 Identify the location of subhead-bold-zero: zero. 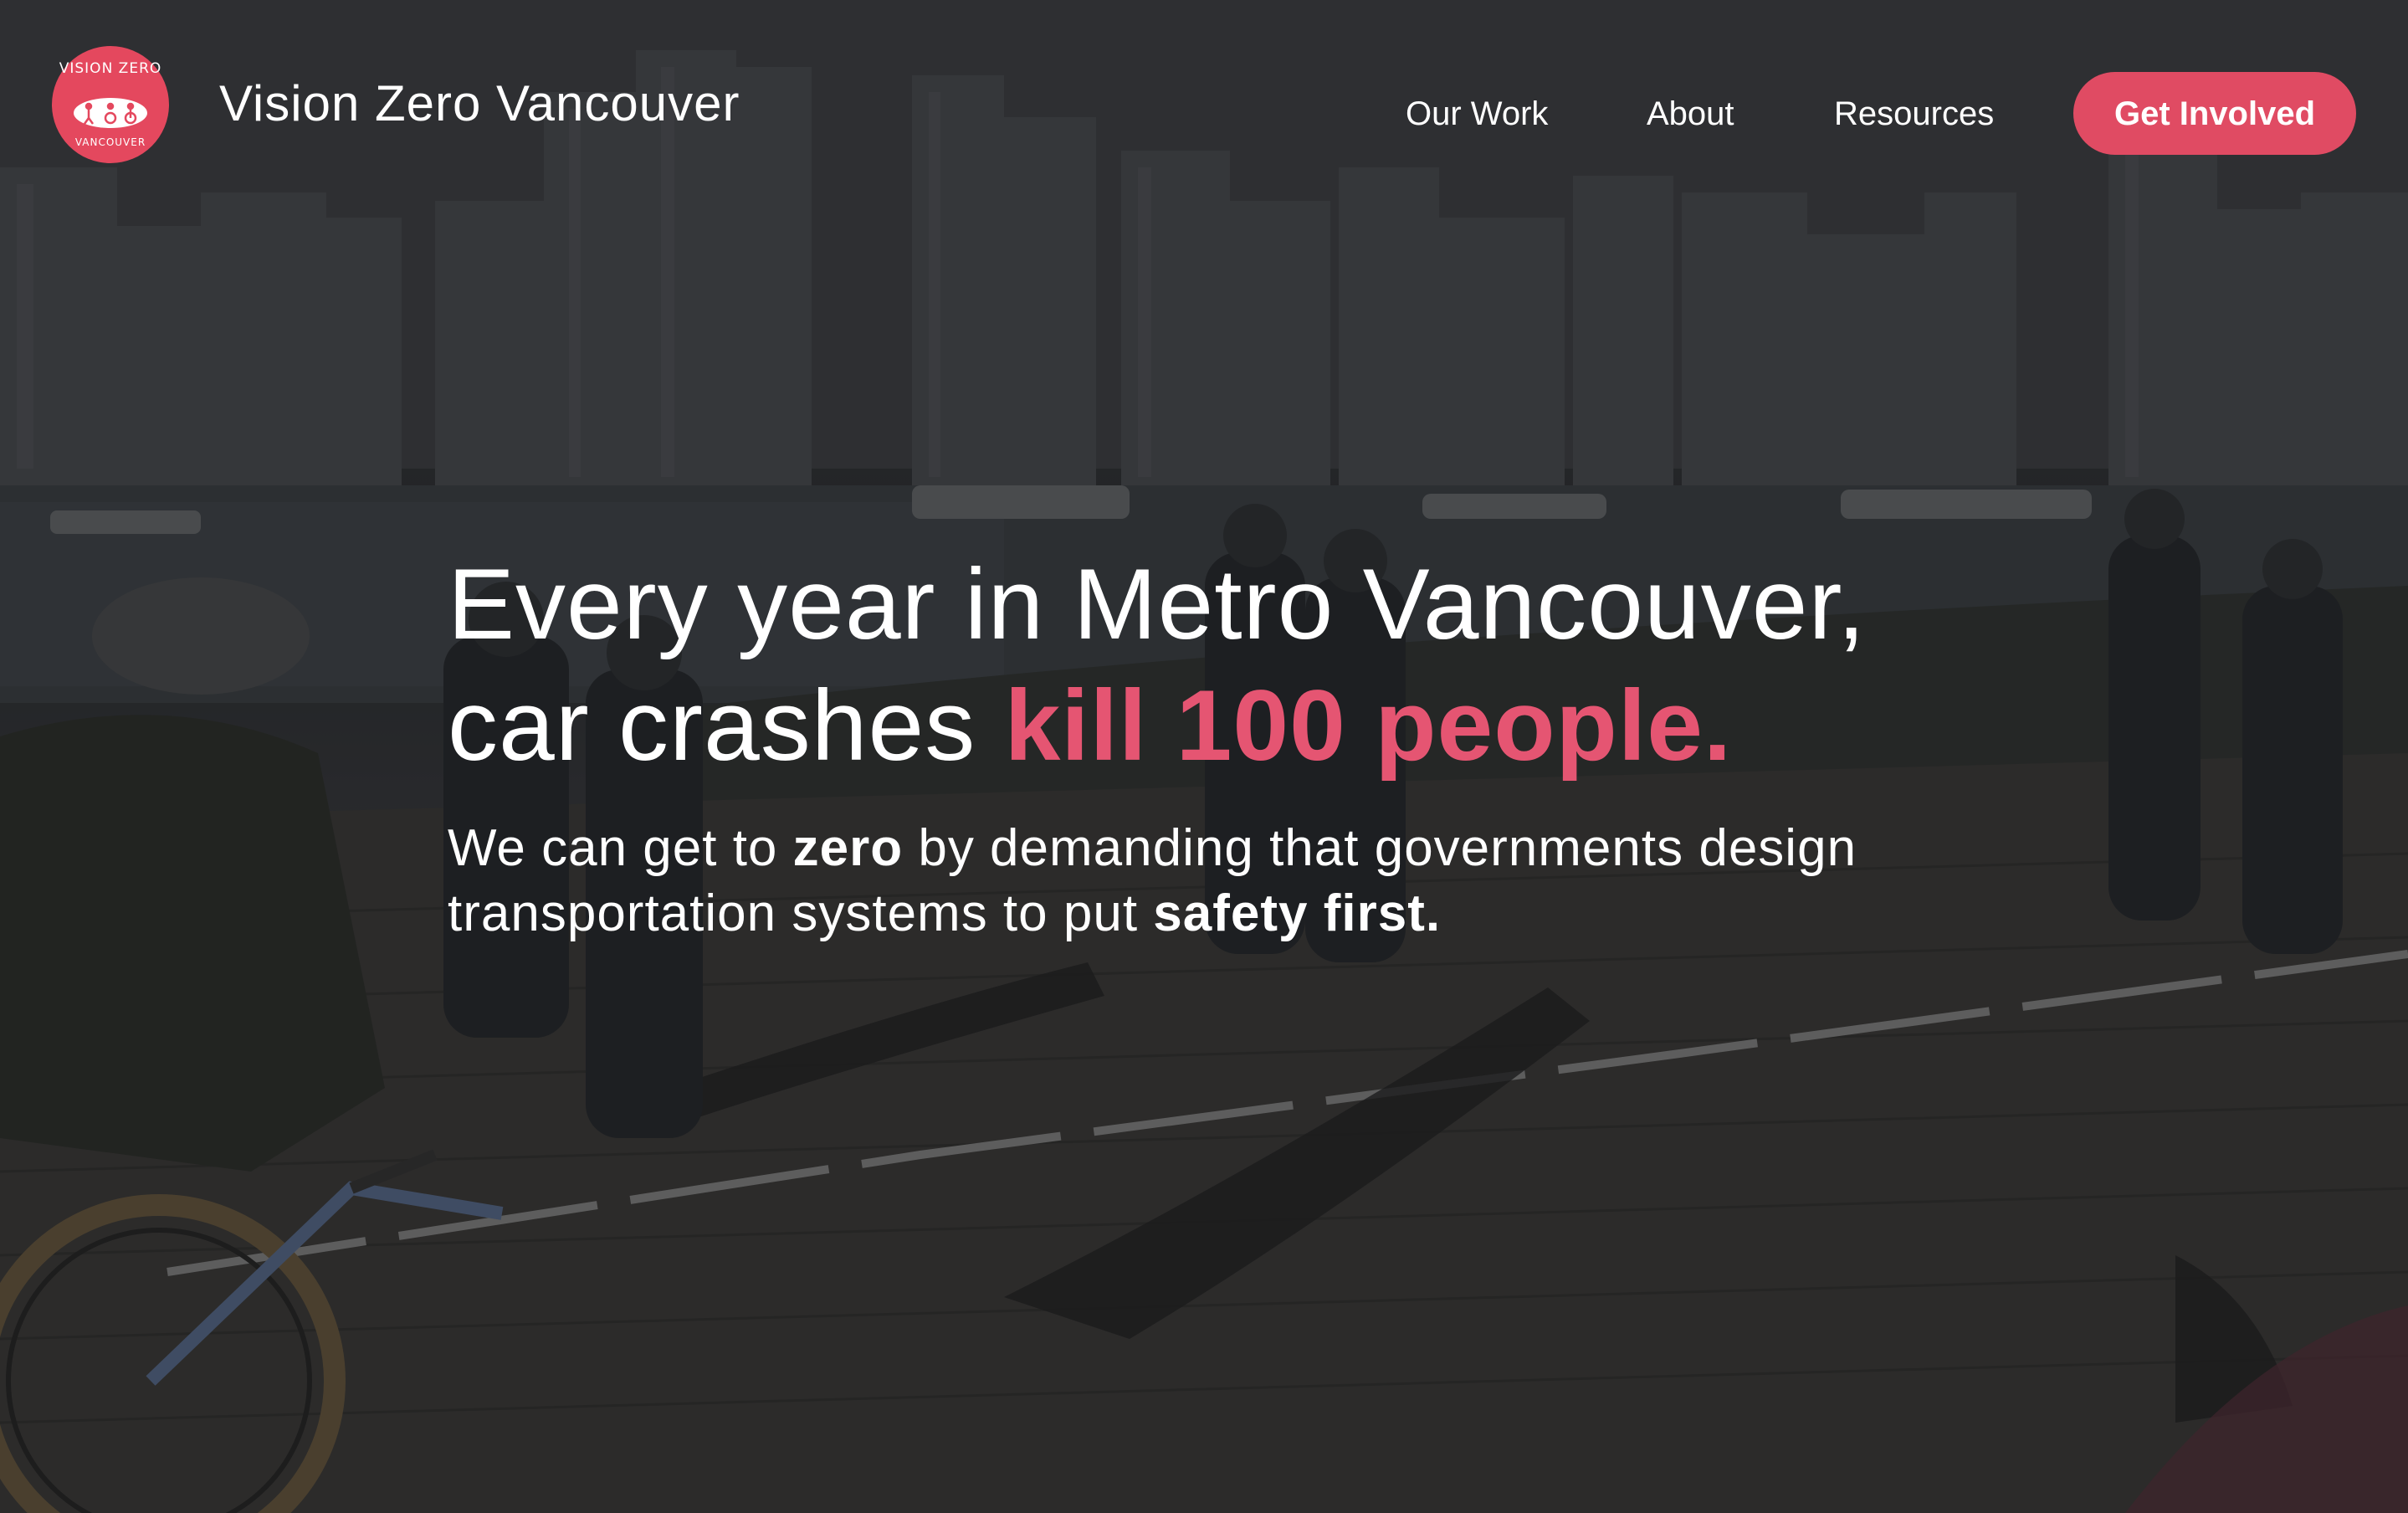
(848, 848).